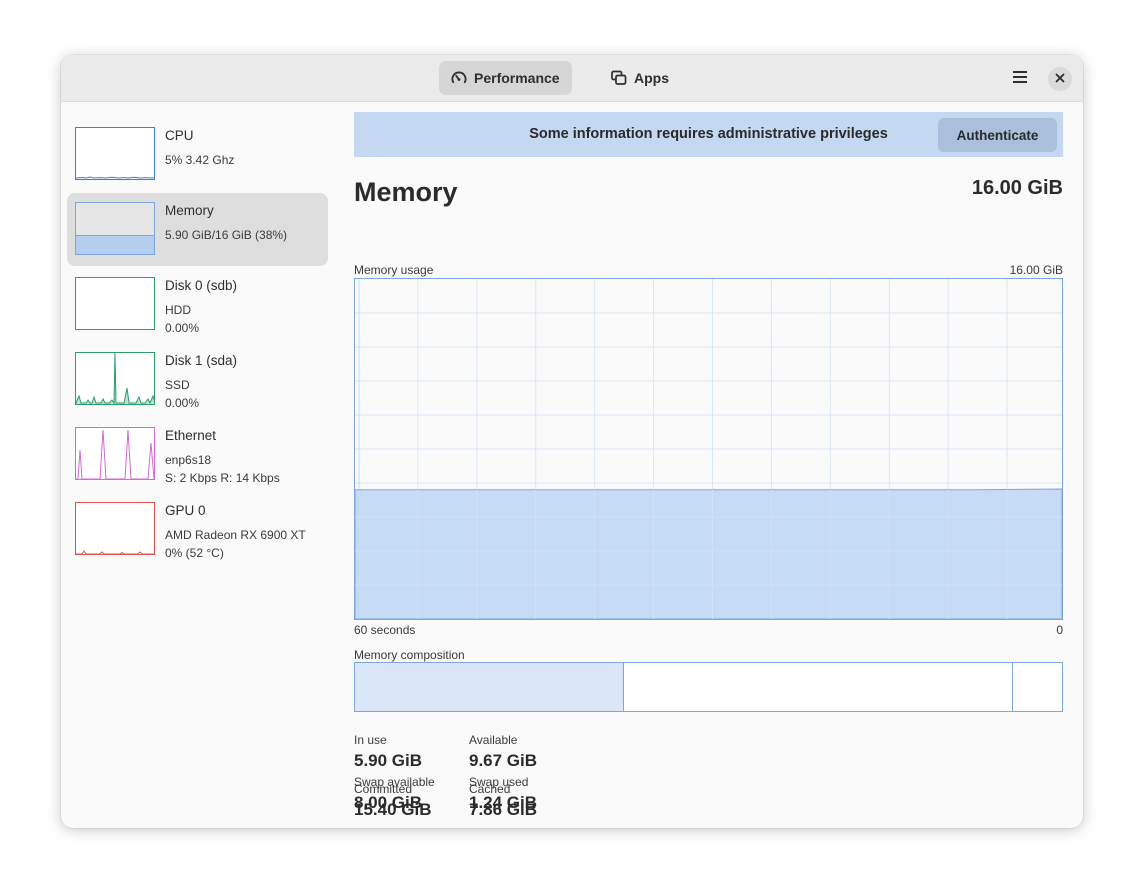  Describe the element at coordinates (235, 535) in the screenshot. I see `sidebar-item-detail: AMD Radeon RX 6900 XT` at that location.